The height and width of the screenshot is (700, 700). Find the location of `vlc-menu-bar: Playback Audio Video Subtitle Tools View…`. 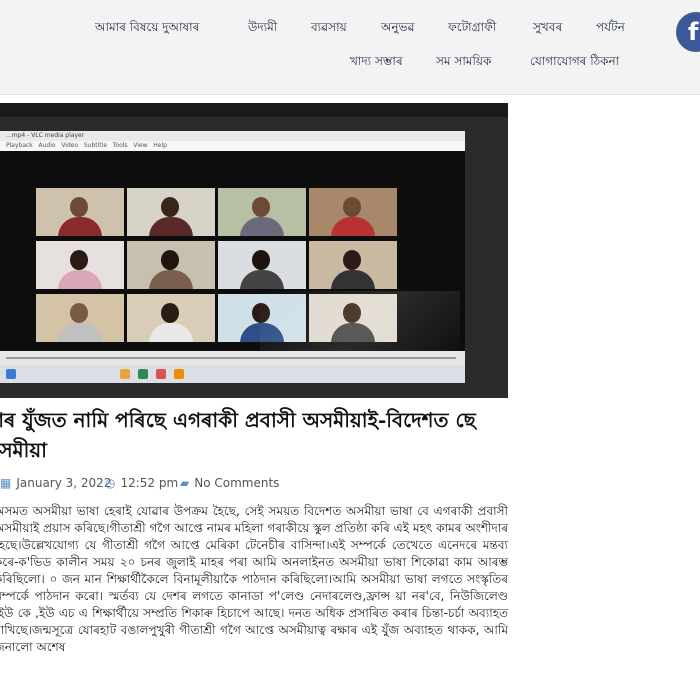

vlc-menu-bar: Playback Audio Video Subtitle Tools View… is located at coordinates (232, 146).